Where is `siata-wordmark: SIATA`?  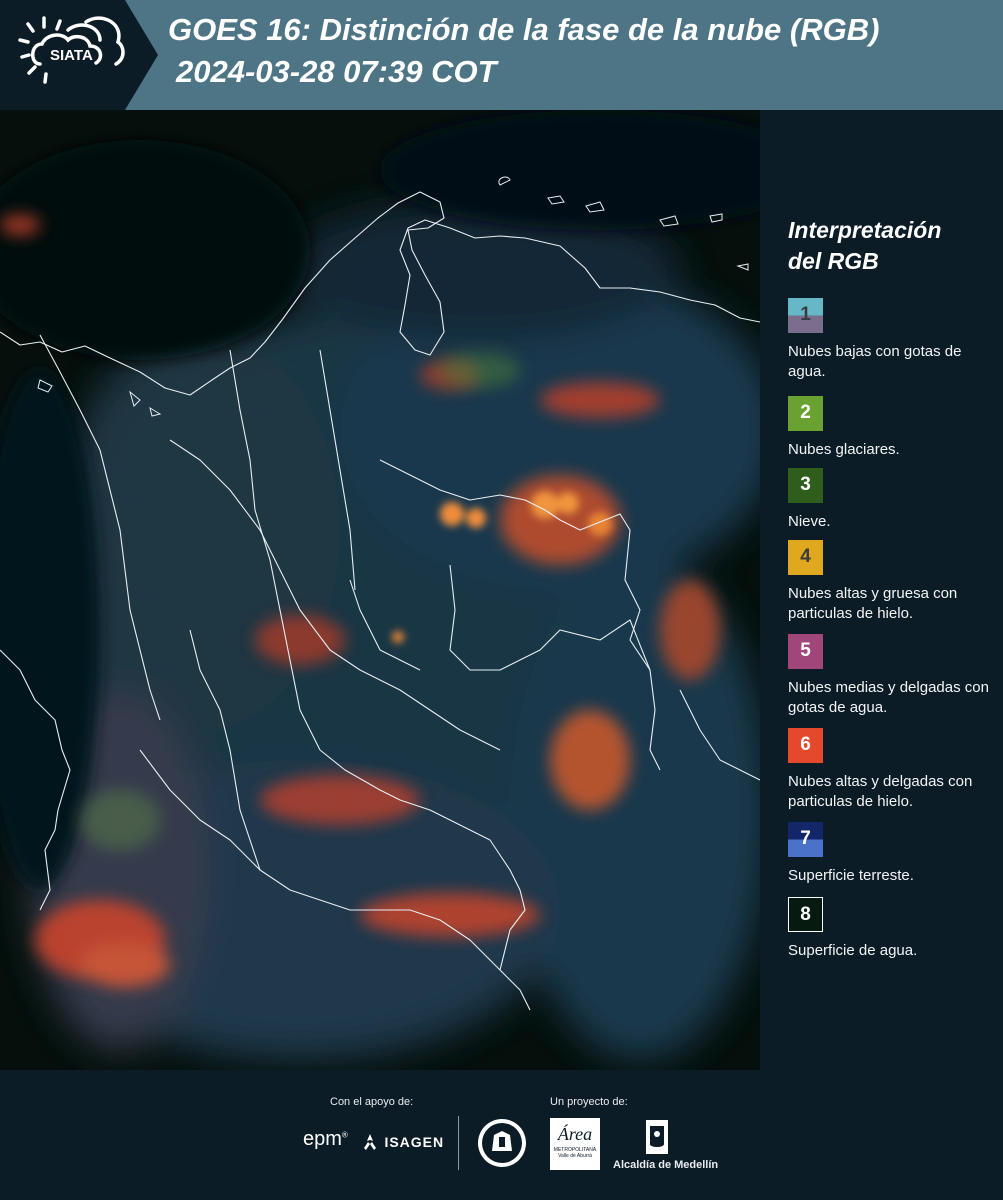 siata-wordmark: SIATA is located at coordinates (71, 55).